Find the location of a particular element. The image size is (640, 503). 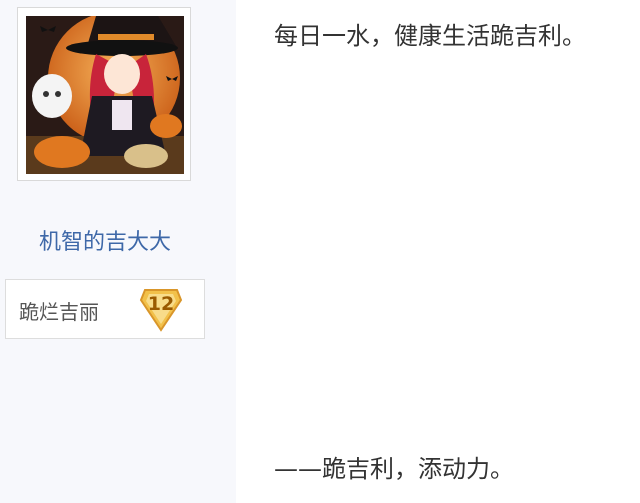

level-number: 12 is located at coordinates (161, 304).